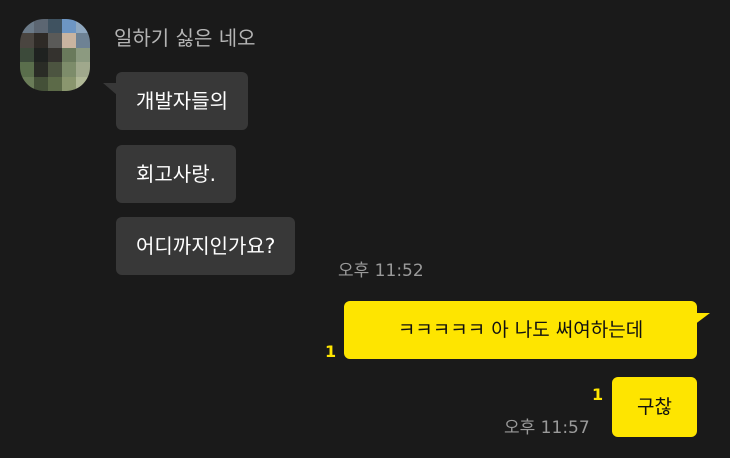 This screenshot has width=730, height=458. What do you see at coordinates (381, 271) in the screenshot?
I see `message-time: 오후 11:52` at bounding box center [381, 271].